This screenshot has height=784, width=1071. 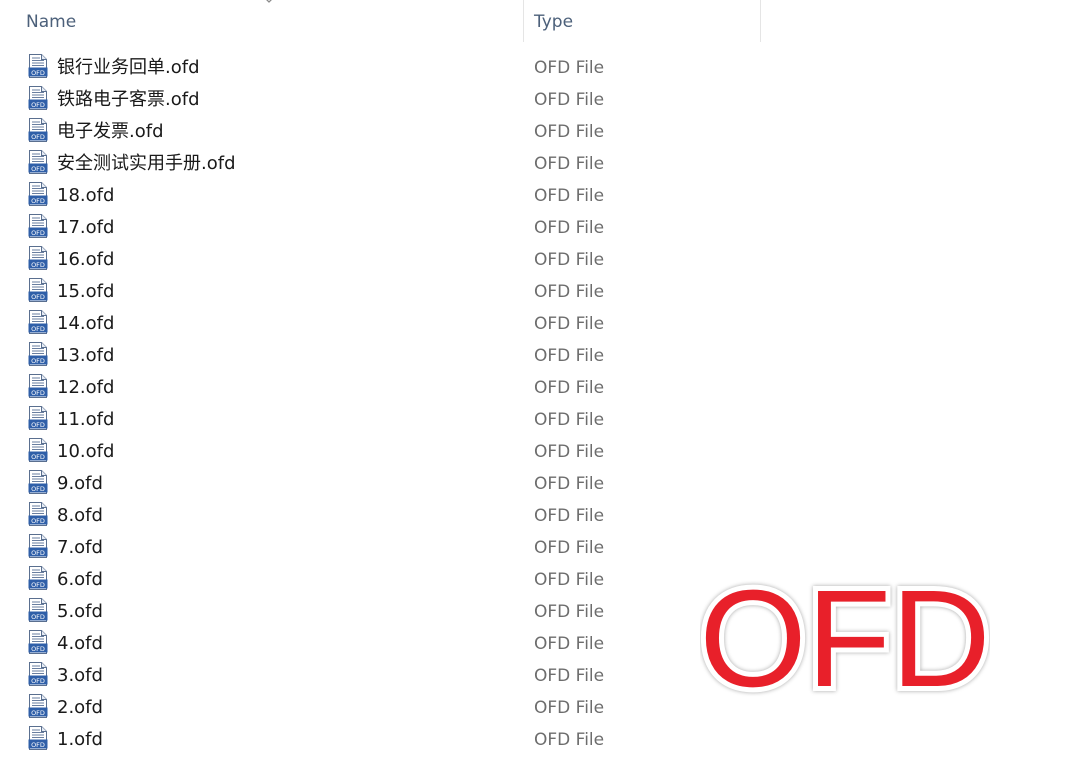 What do you see at coordinates (128, 67) in the screenshot?
I see `file-name: 银行业务回单.ofd` at bounding box center [128, 67].